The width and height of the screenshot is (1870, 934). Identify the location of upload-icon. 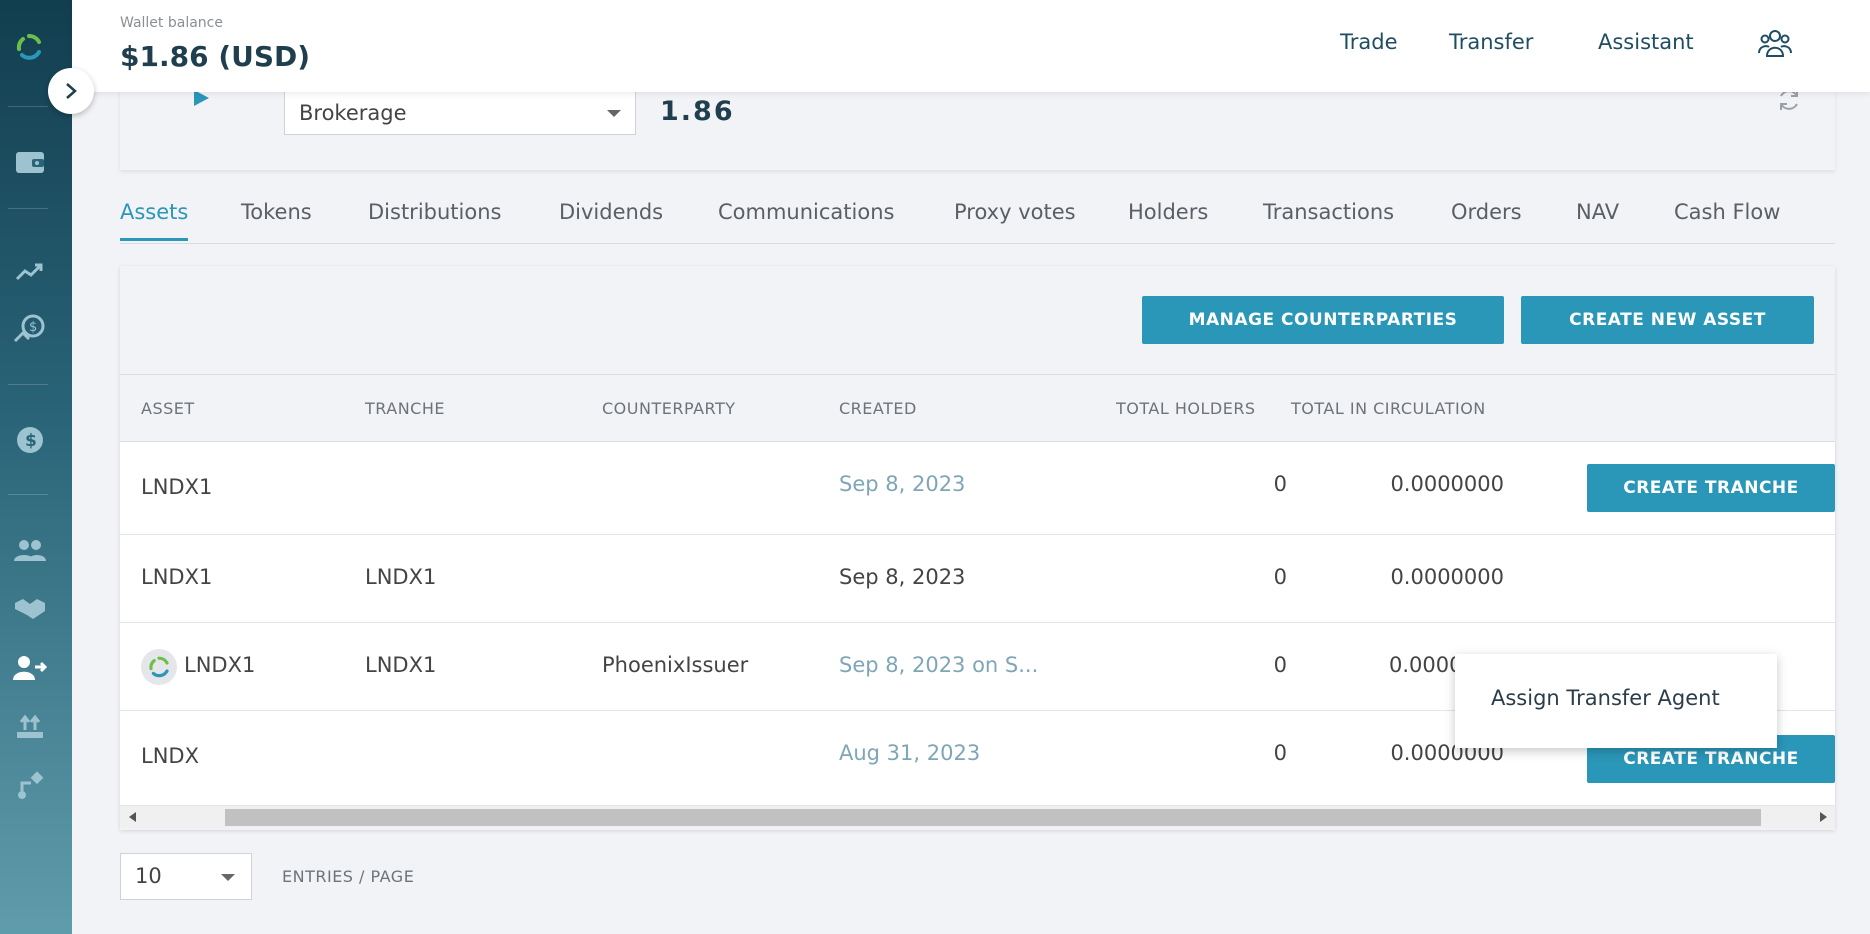
(30, 726).